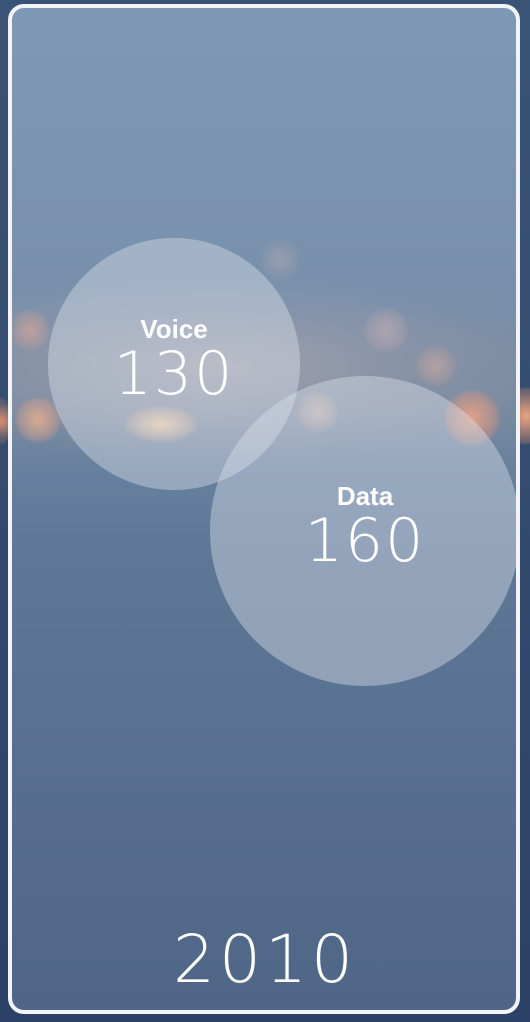 The width and height of the screenshot is (530, 1022). Describe the element at coordinates (365, 541) in the screenshot. I see `data-value: 160` at that location.